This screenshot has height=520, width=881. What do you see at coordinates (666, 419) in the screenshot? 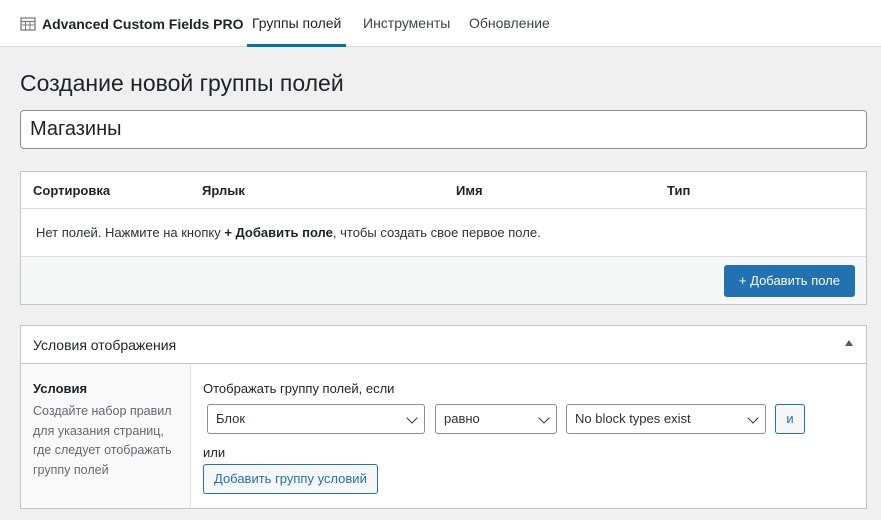
I see `rule-value-select: No block types exist` at bounding box center [666, 419].